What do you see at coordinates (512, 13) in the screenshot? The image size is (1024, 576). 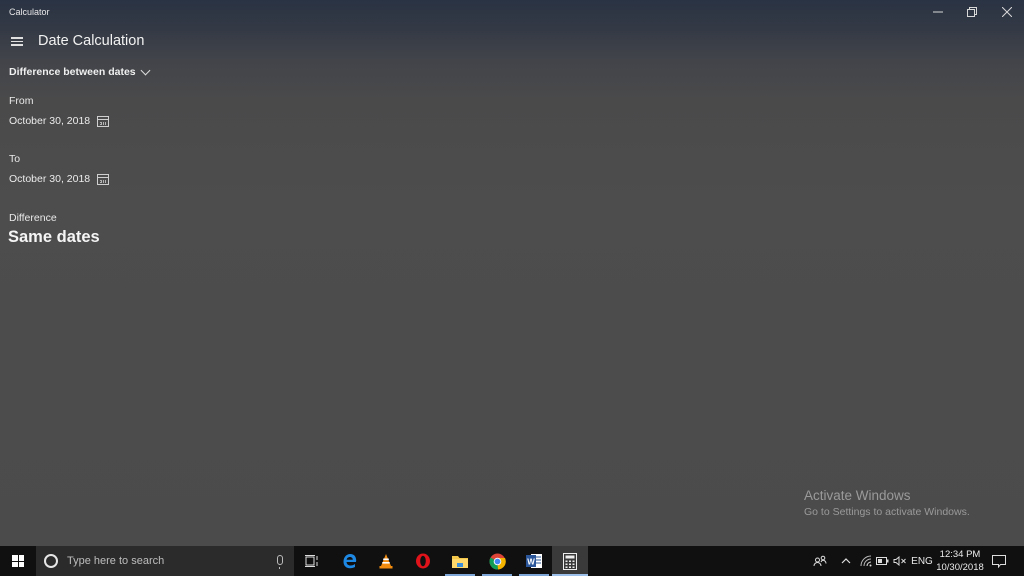 I see `title-bar: Calculator` at bounding box center [512, 13].